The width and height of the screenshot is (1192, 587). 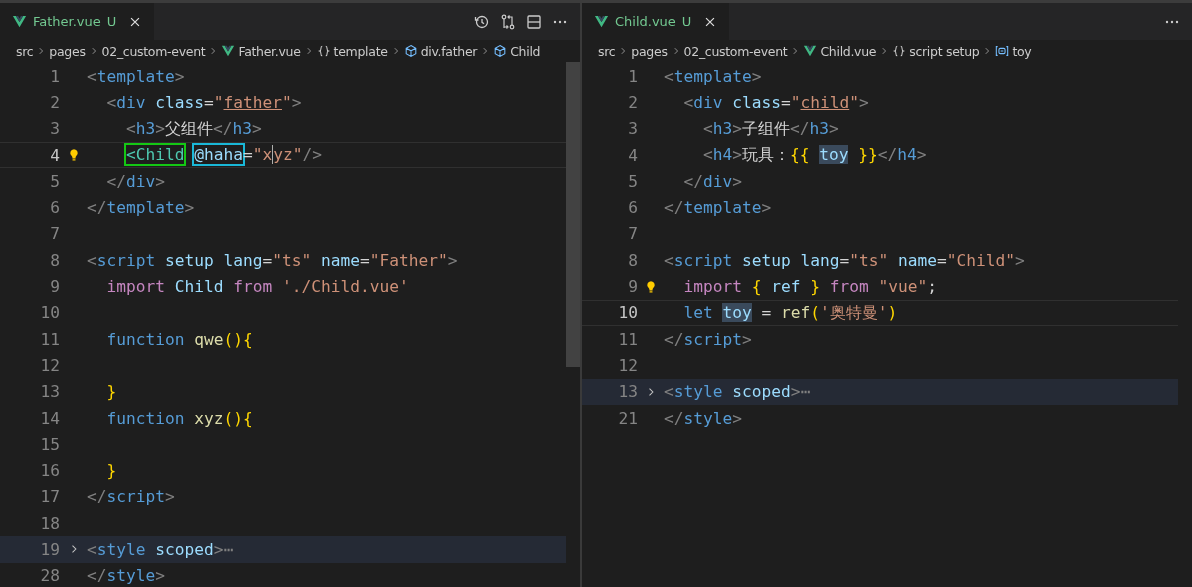 What do you see at coordinates (193, 128) in the screenshot?
I see `code-line: <h3>父组件</h3>` at bounding box center [193, 128].